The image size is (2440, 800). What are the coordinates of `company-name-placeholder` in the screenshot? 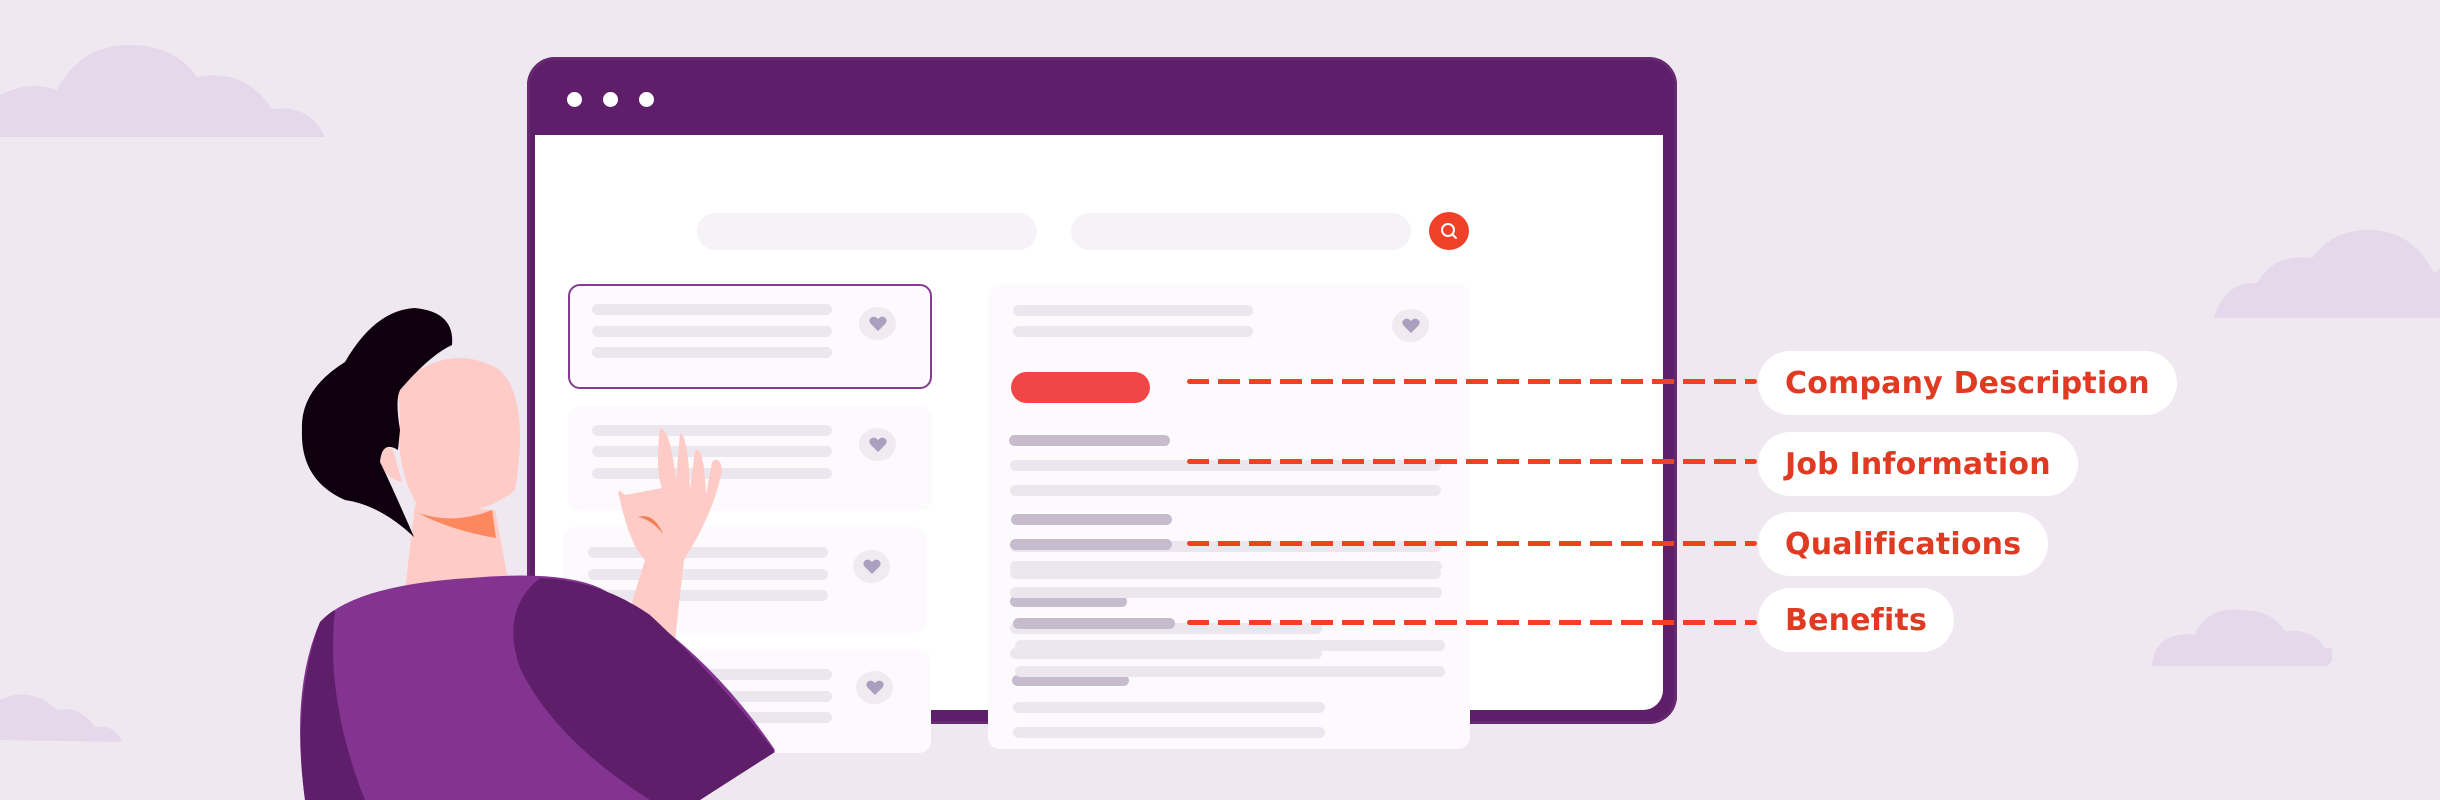 It's located at (1133, 331).